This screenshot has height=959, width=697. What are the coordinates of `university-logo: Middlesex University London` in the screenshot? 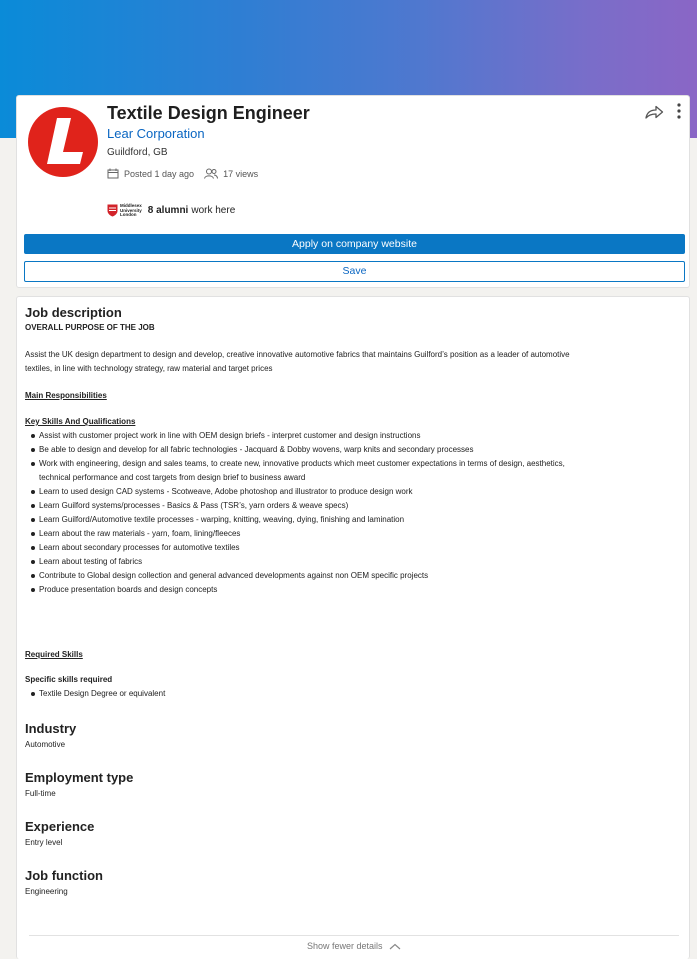 It's located at (124, 210).